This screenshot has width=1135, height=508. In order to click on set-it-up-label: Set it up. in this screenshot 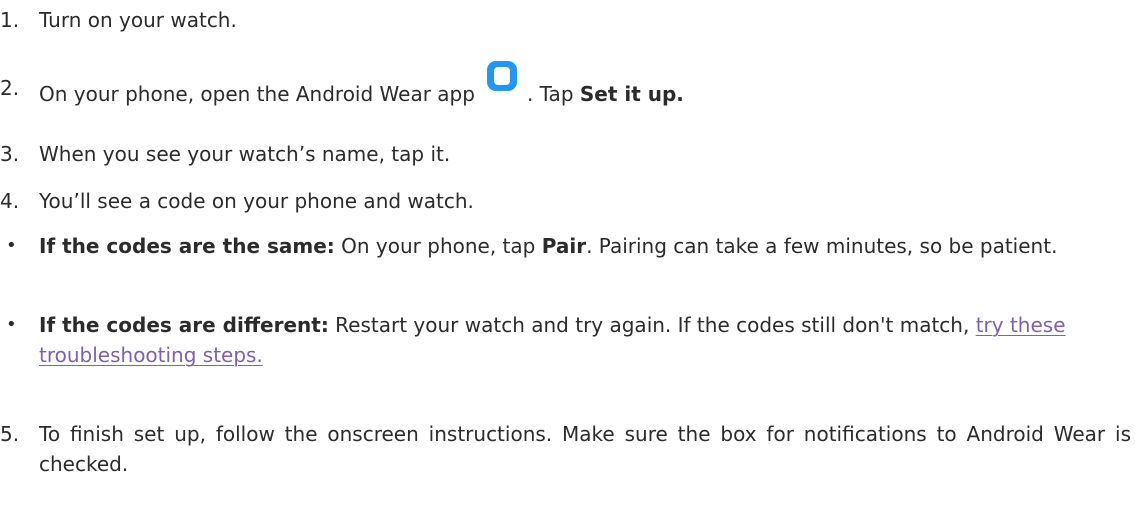, I will do `click(631, 94)`.